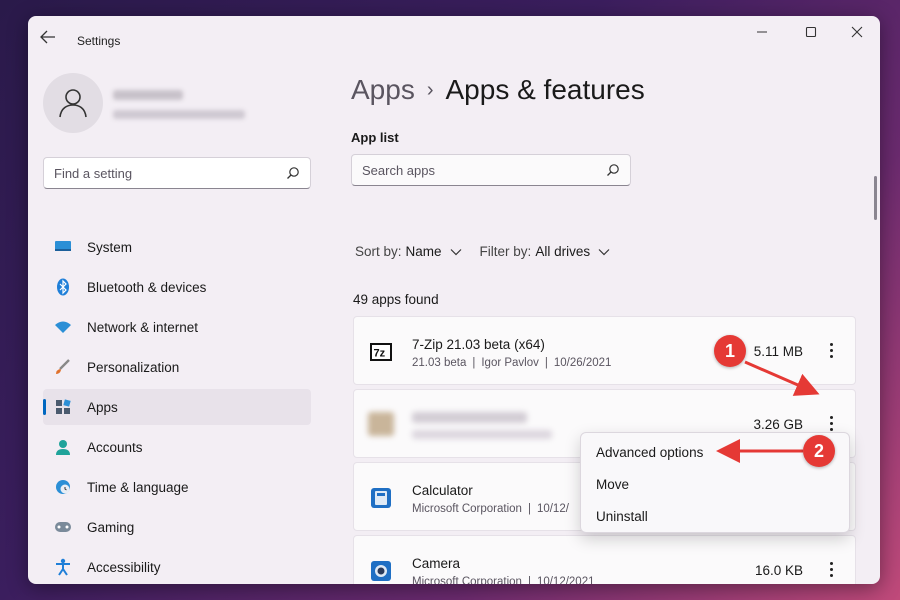 The width and height of the screenshot is (900, 600). Describe the element at coordinates (378, 251) in the screenshot. I see `sort-by-label: Sort by:` at that location.